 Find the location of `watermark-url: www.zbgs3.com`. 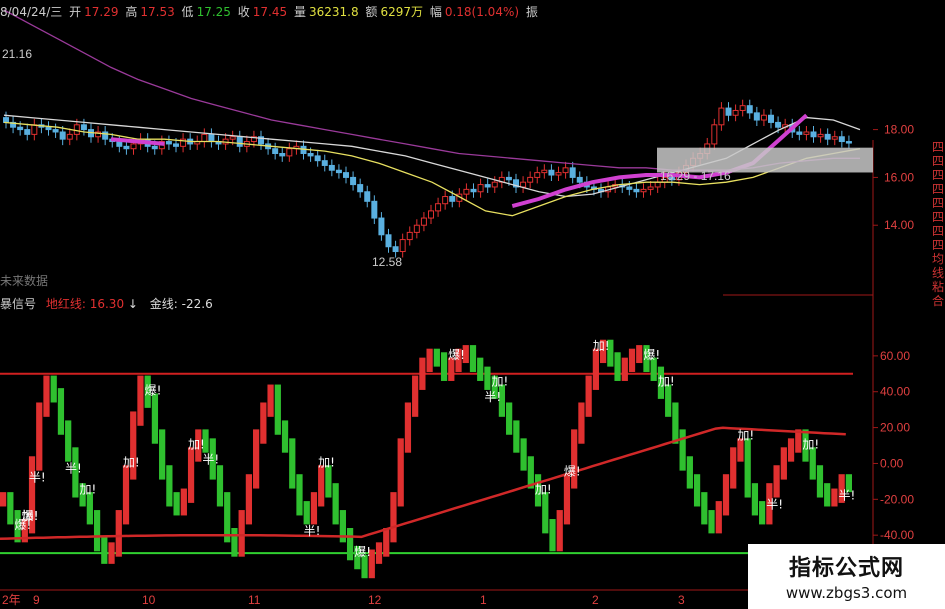

watermark-url: www.zbgs3.com is located at coordinates (846, 593).